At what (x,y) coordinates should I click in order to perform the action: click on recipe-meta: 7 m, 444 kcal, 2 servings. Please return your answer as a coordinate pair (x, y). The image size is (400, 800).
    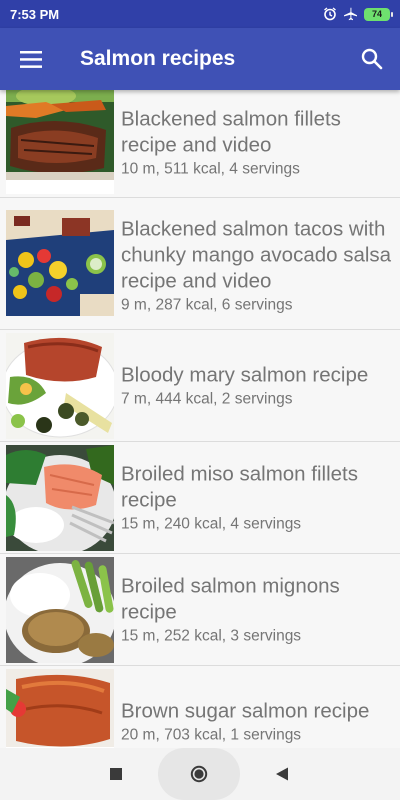
    Looking at the image, I should click on (207, 398).